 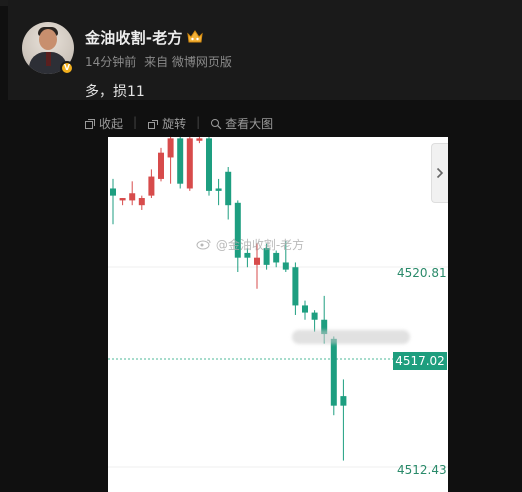 I want to click on collapse-button: 收起, so click(x=103, y=123).